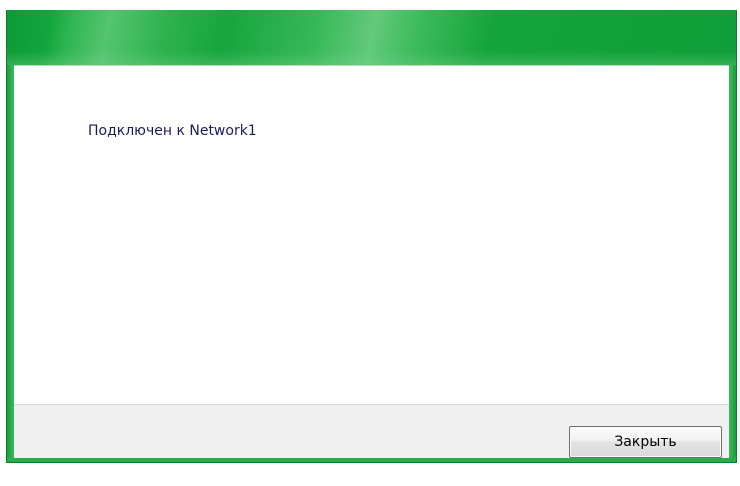 The image size is (740, 486). Describe the element at coordinates (10, 263) in the screenshot. I see `window-frame-left` at that location.